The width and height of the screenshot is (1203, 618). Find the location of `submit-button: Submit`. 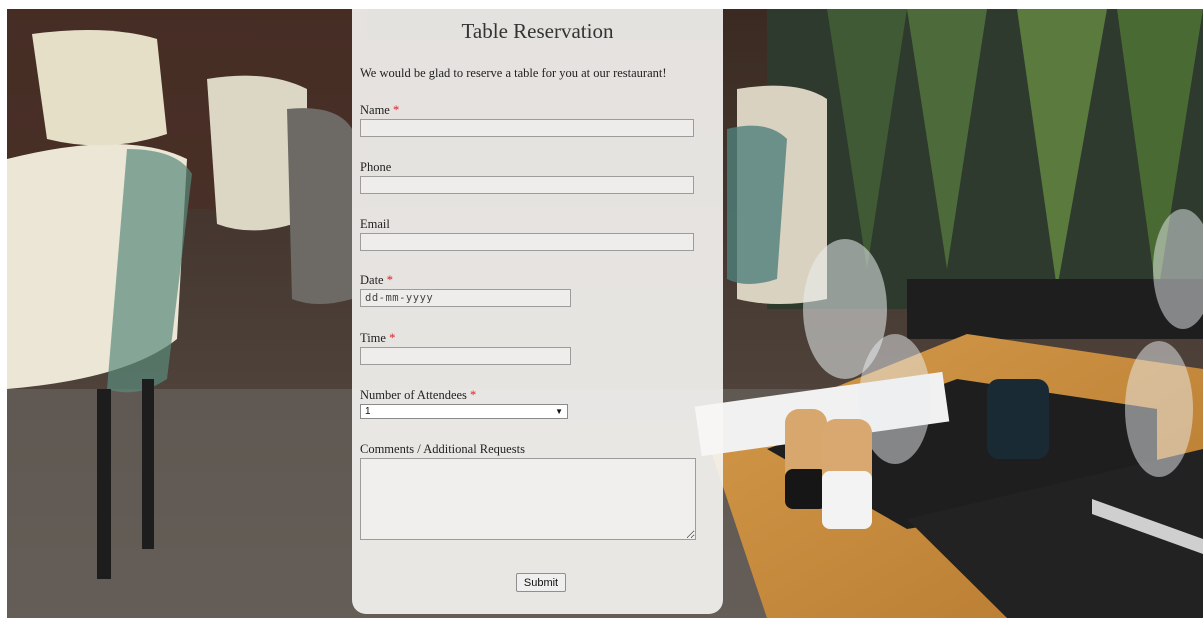

submit-button: Submit is located at coordinates (541, 582).